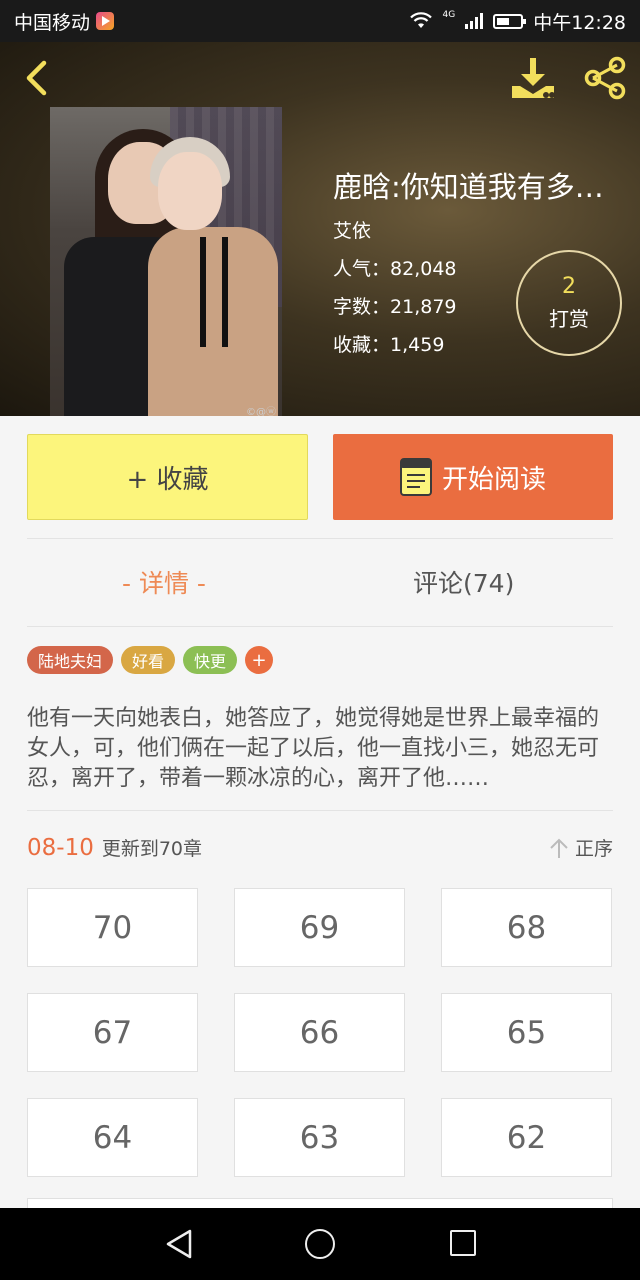 The width and height of the screenshot is (640, 1280). Describe the element at coordinates (60, 847) in the screenshot. I see `update-date: 08-10` at that location.